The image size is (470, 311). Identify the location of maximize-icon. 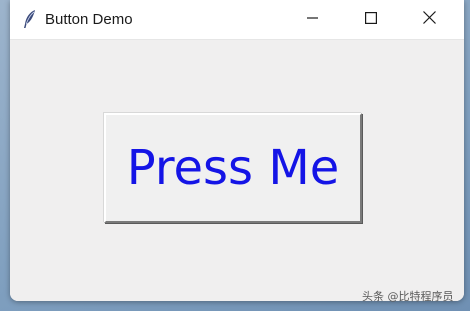
(371, 20).